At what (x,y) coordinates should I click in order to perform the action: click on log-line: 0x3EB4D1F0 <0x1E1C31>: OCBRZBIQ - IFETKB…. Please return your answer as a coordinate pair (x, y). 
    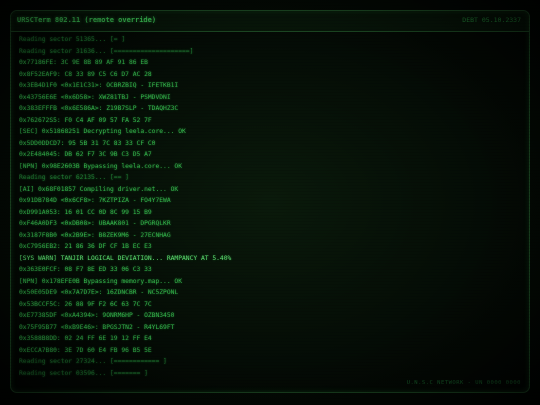
    Looking at the image, I should click on (99, 85).